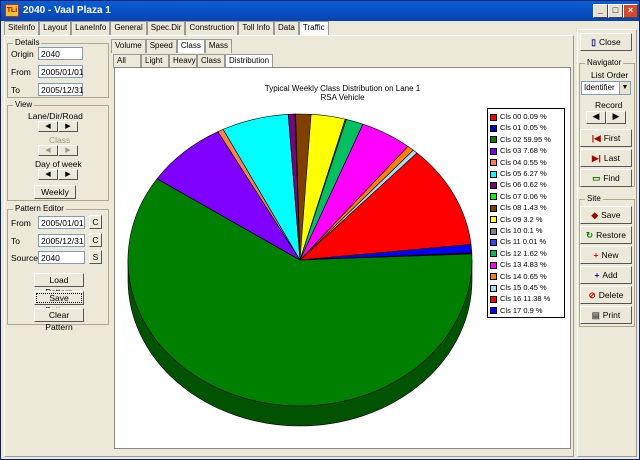 The height and width of the screenshot is (460, 640). Describe the element at coordinates (183, 61) in the screenshot. I see `tab-heavy: Heavy` at that location.